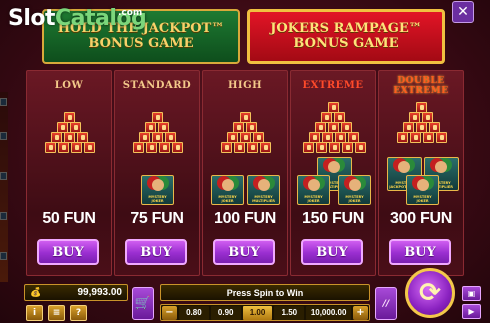 The height and width of the screenshot is (323, 490). I want to click on bet-option: 0.90, so click(225, 312).